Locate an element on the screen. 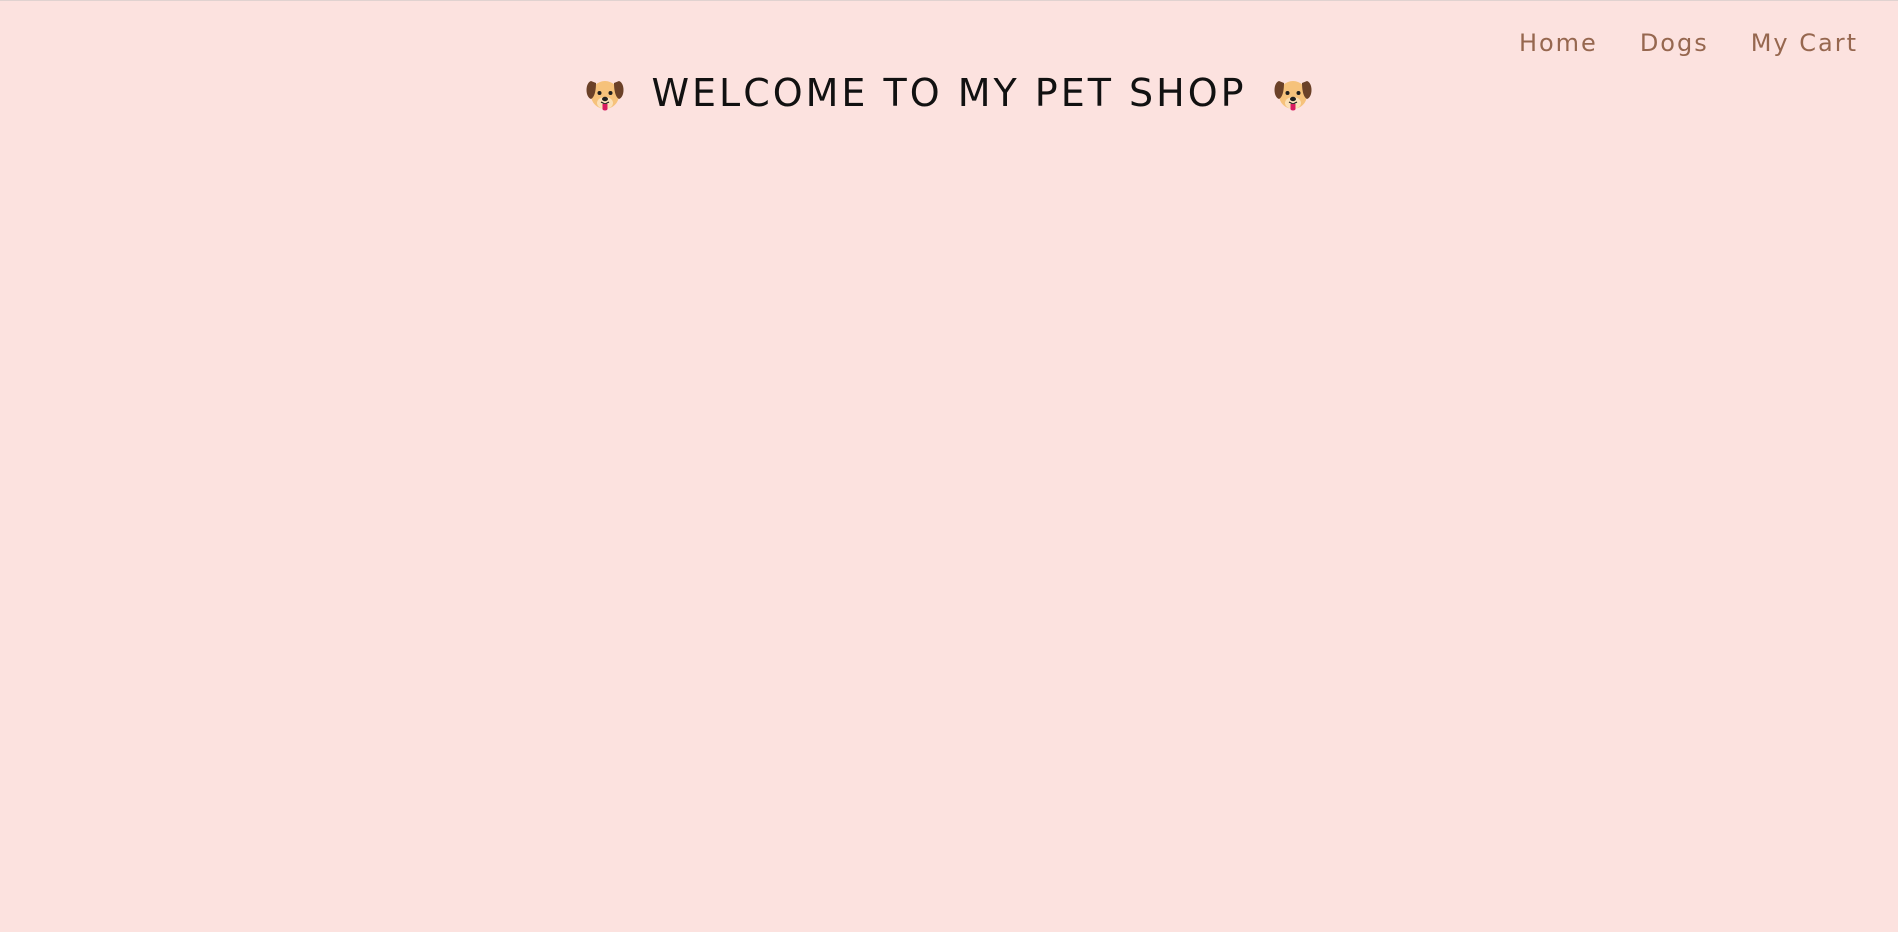 The width and height of the screenshot is (1898, 932). nav-link-my-cart: My Cart is located at coordinates (1804, 43).